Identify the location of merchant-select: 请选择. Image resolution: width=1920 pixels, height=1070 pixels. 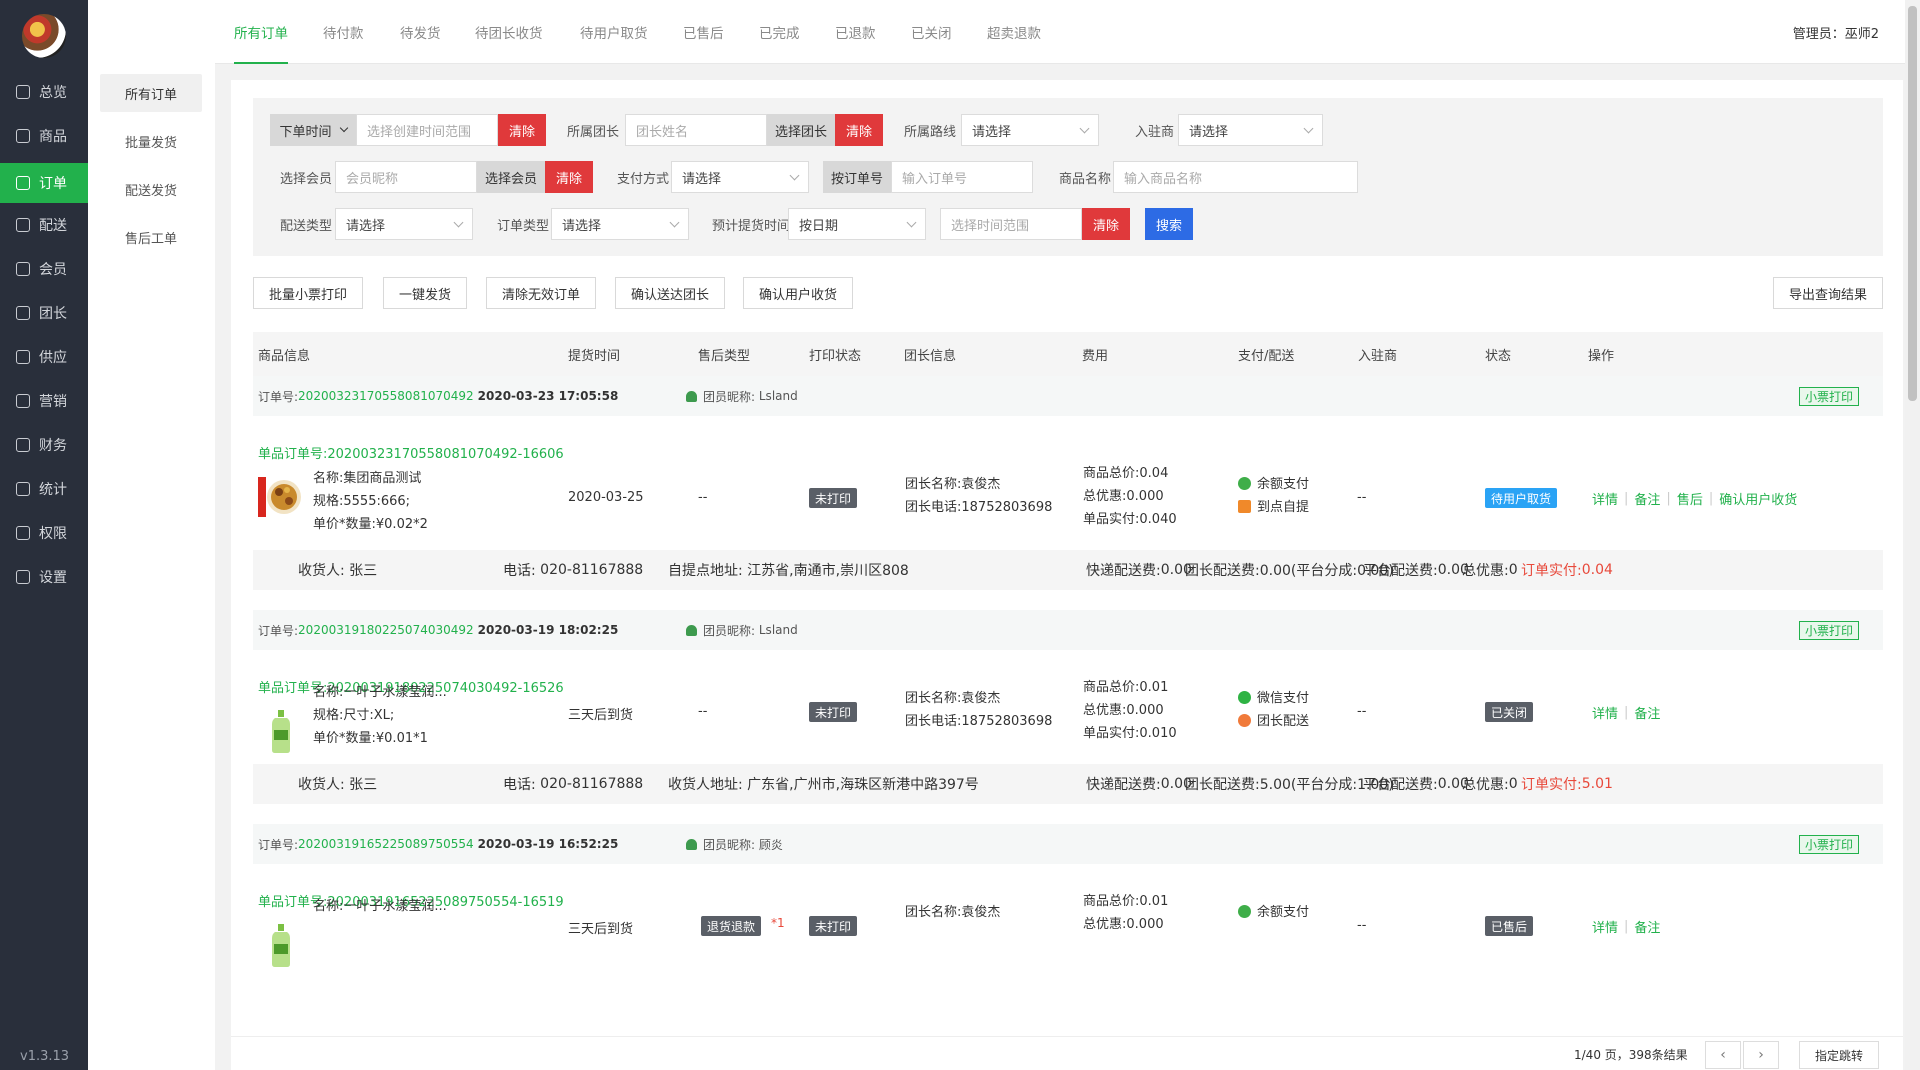
(1250, 130).